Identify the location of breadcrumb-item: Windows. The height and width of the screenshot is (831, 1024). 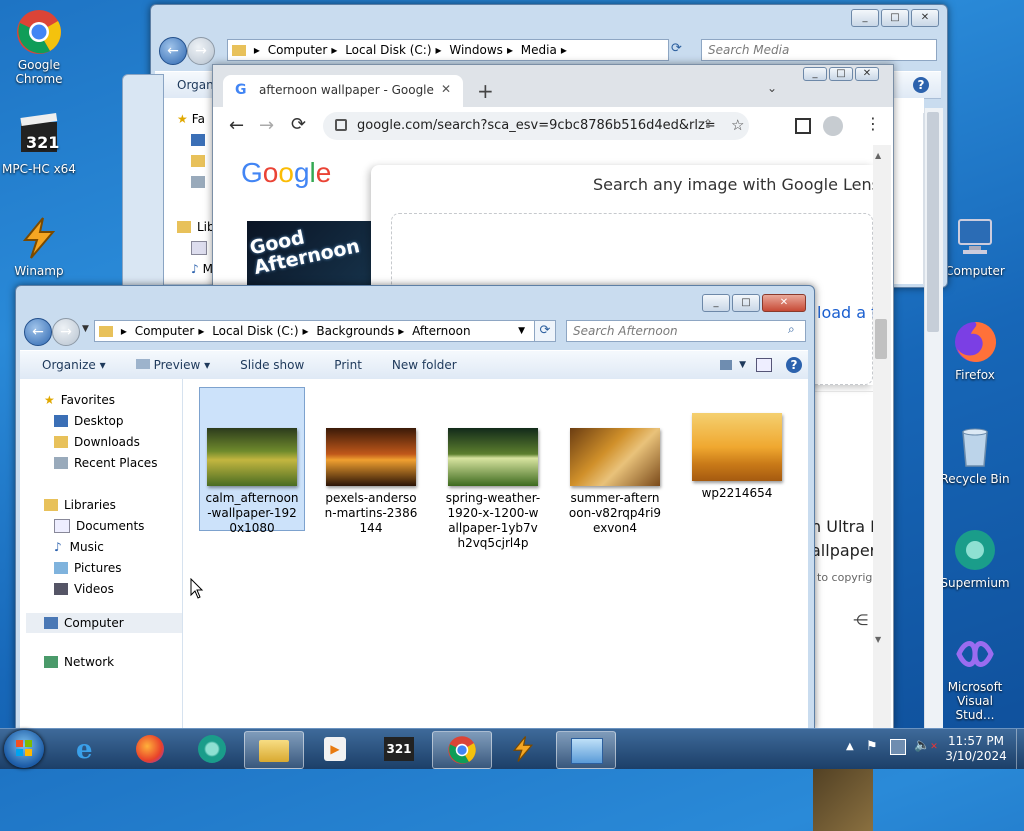
(476, 50).